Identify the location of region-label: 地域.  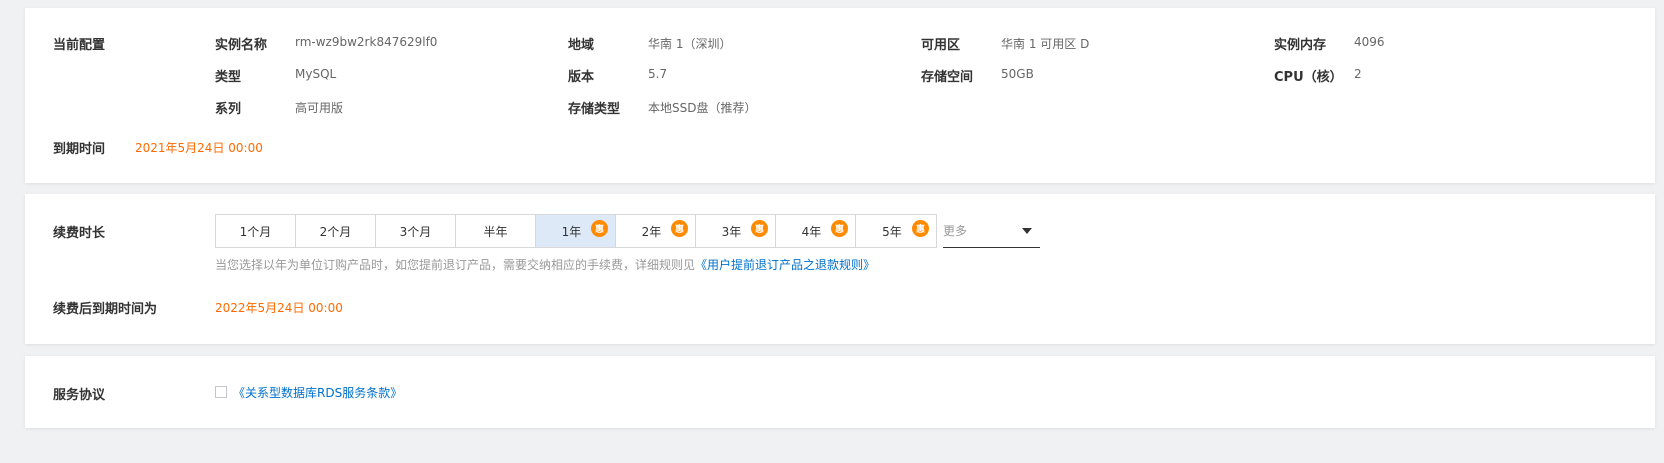
(581, 45).